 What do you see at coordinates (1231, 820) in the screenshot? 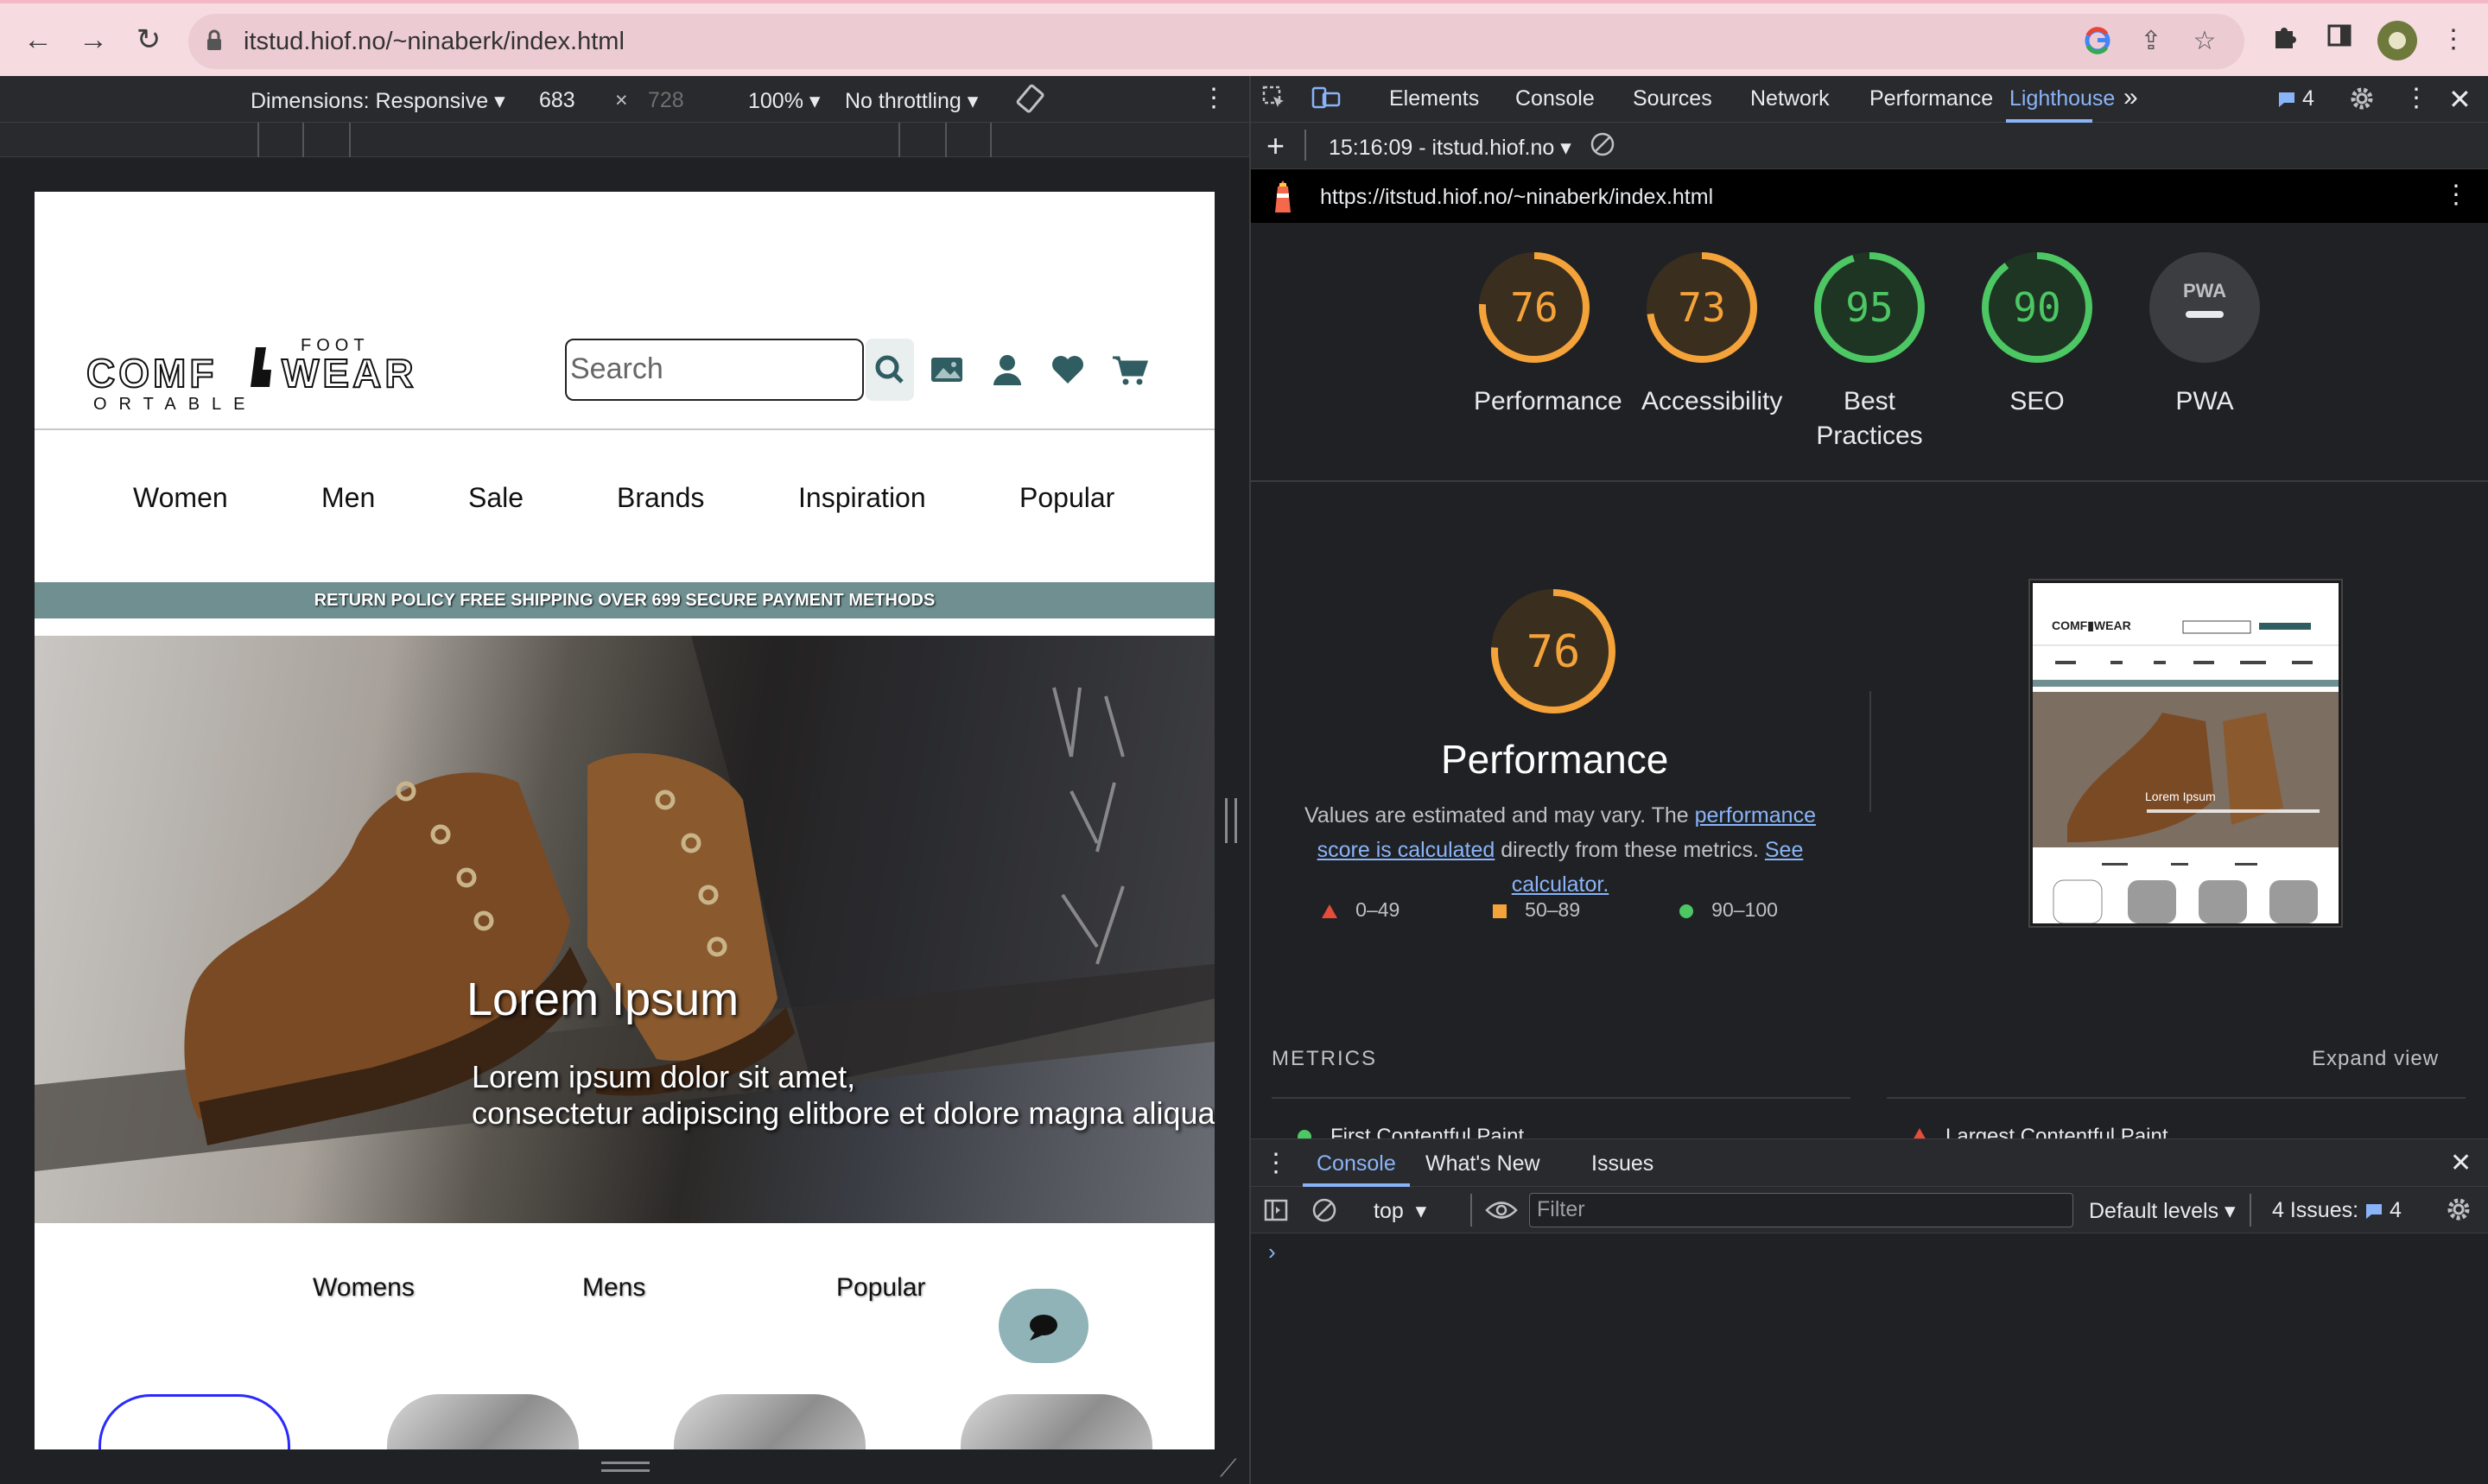
I see `resize-handle-right` at bounding box center [1231, 820].